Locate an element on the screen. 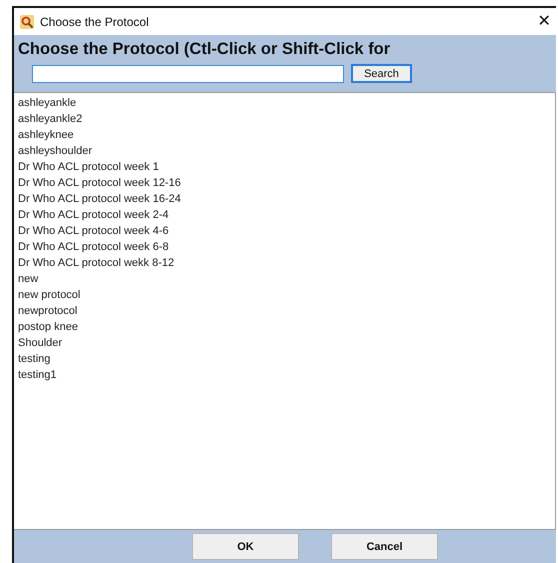 This screenshot has height=563, width=558. list-item: Dr Who ACL protocol week 2-4 is located at coordinates (93, 215).